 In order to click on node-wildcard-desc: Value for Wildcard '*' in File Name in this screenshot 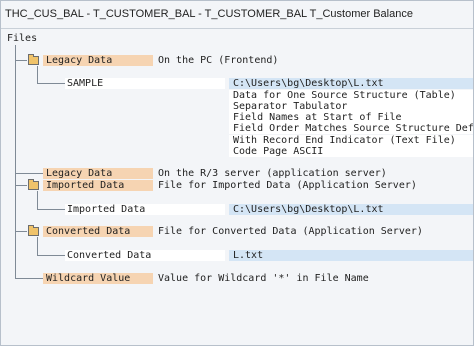, I will do `click(263, 278)`.